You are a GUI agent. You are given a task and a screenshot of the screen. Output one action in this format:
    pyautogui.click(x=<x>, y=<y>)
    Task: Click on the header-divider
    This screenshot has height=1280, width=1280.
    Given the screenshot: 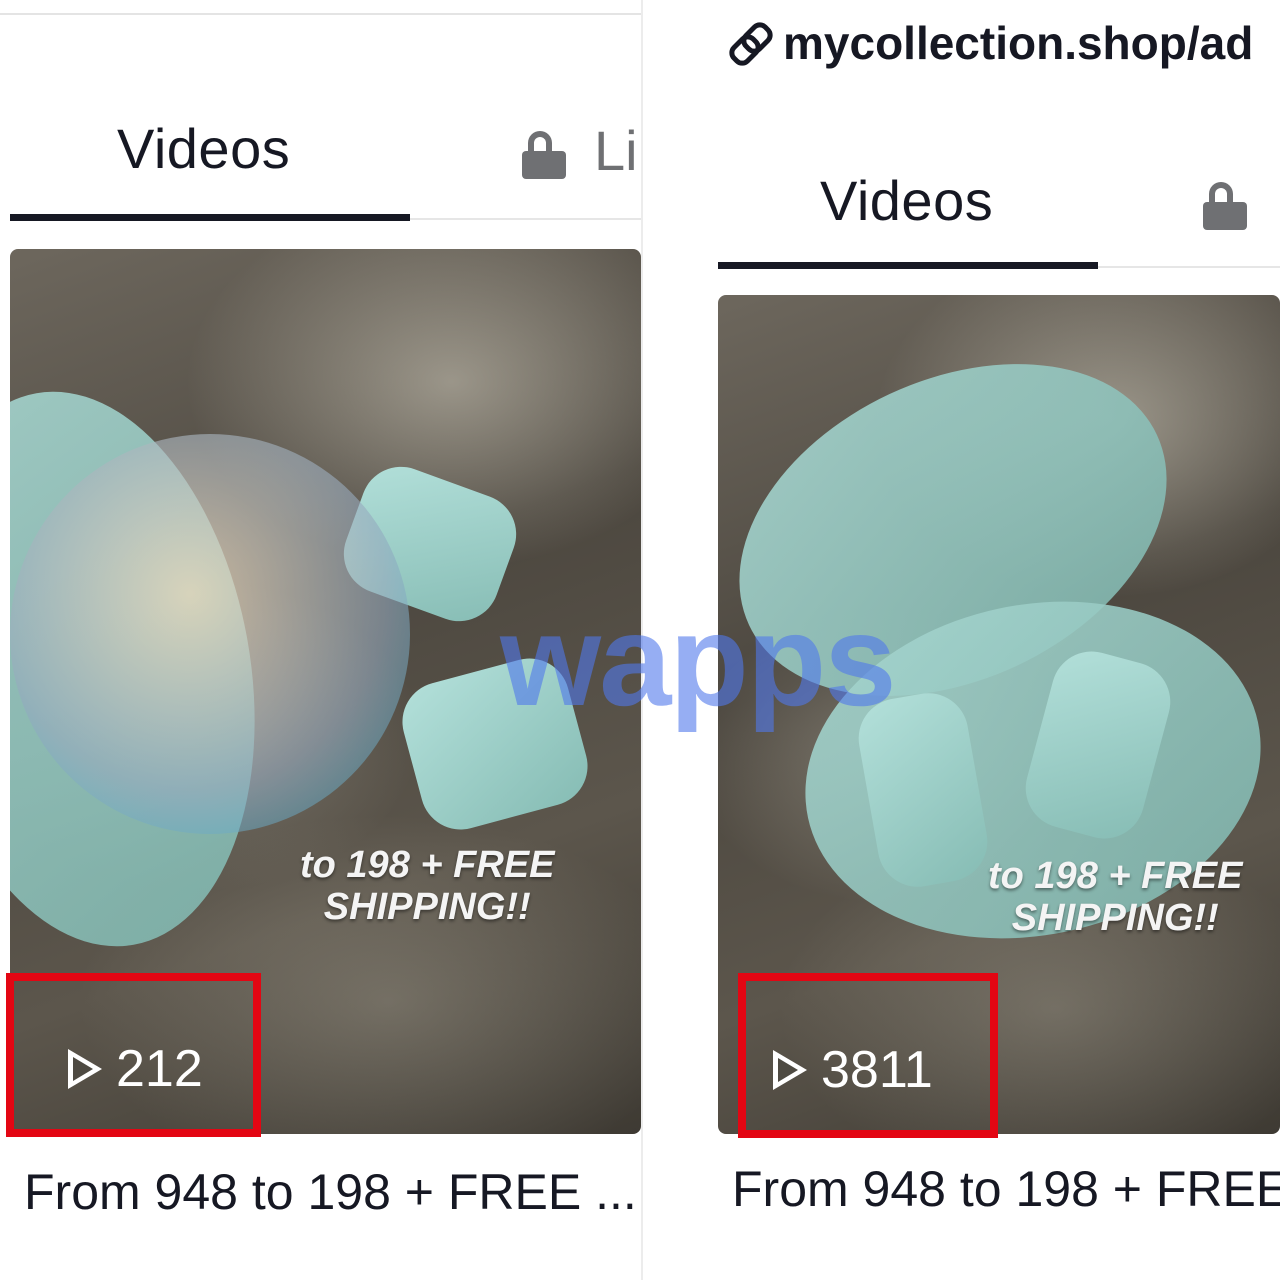 What is the action you would take?
    pyautogui.click(x=320, y=14)
    